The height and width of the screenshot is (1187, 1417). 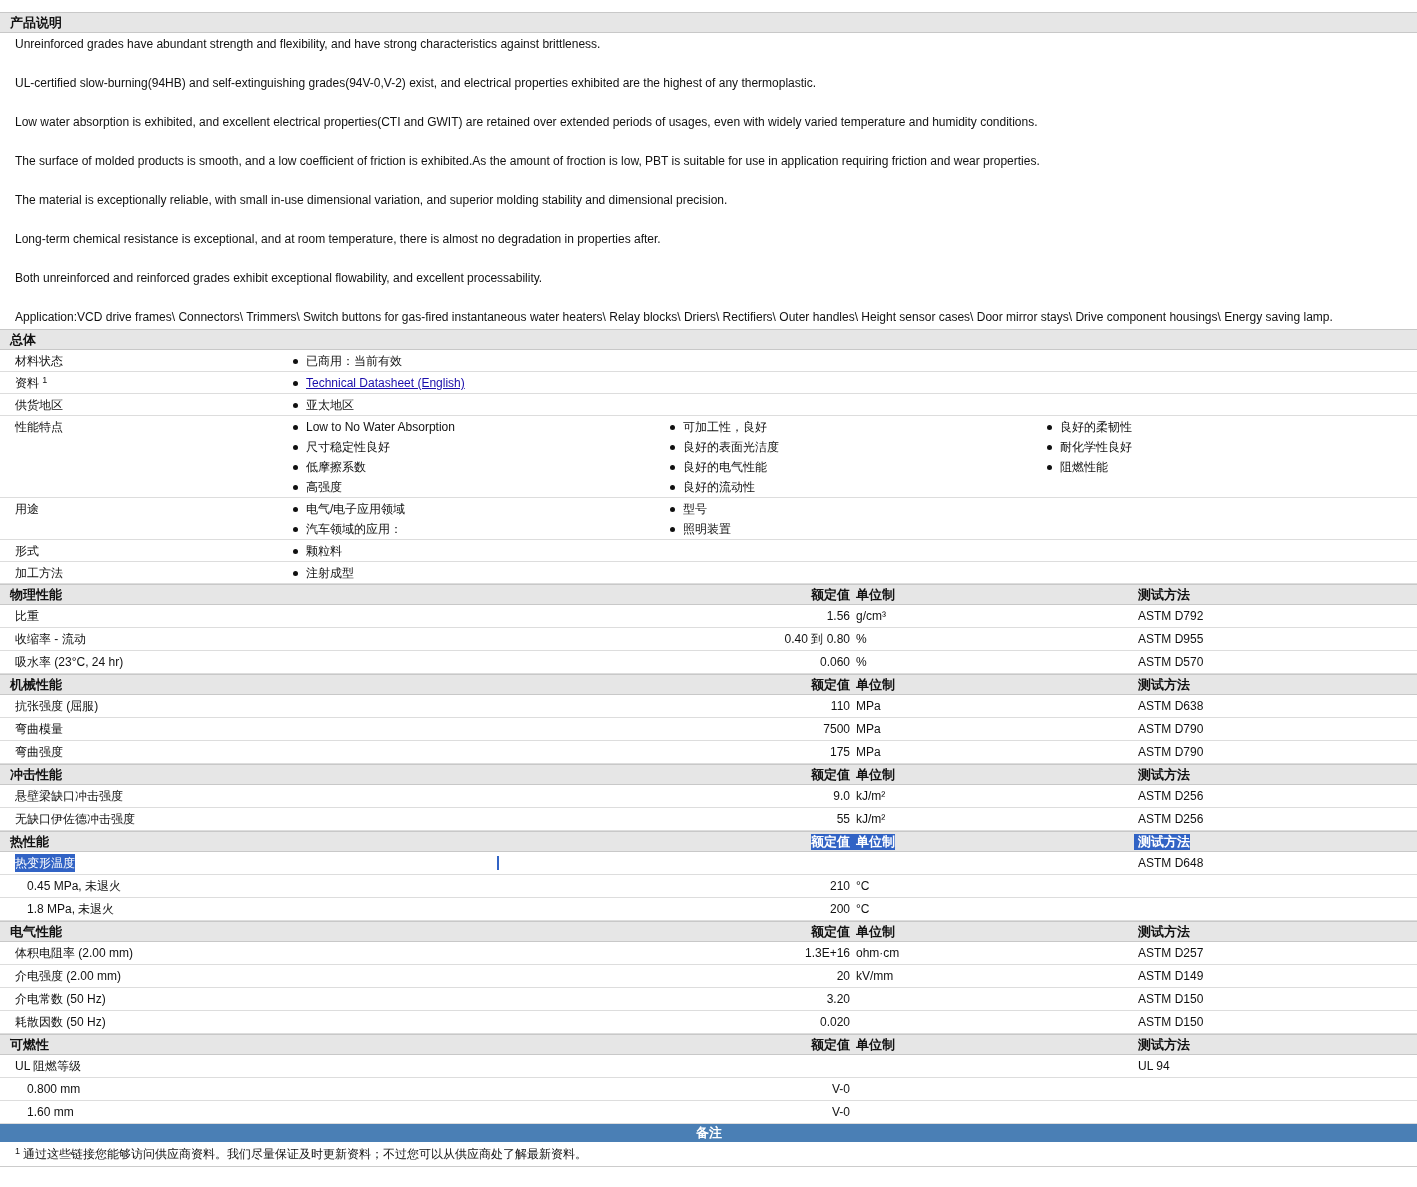 I want to click on property-value: 型号, so click(x=695, y=509).